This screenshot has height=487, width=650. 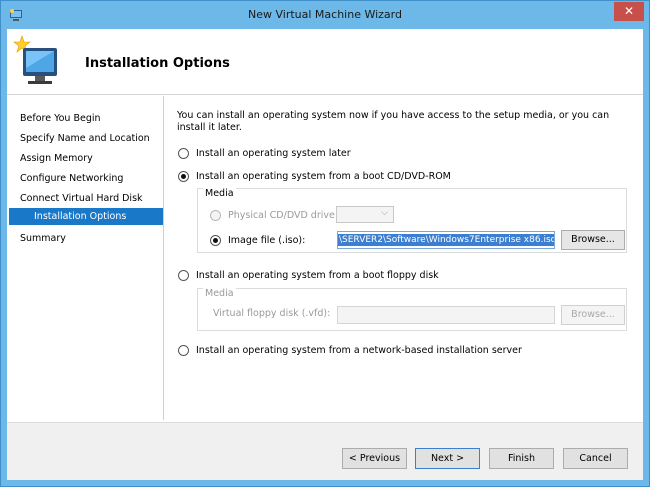 I want to click on option-image-file: Image file (.iso):, so click(x=257, y=240).